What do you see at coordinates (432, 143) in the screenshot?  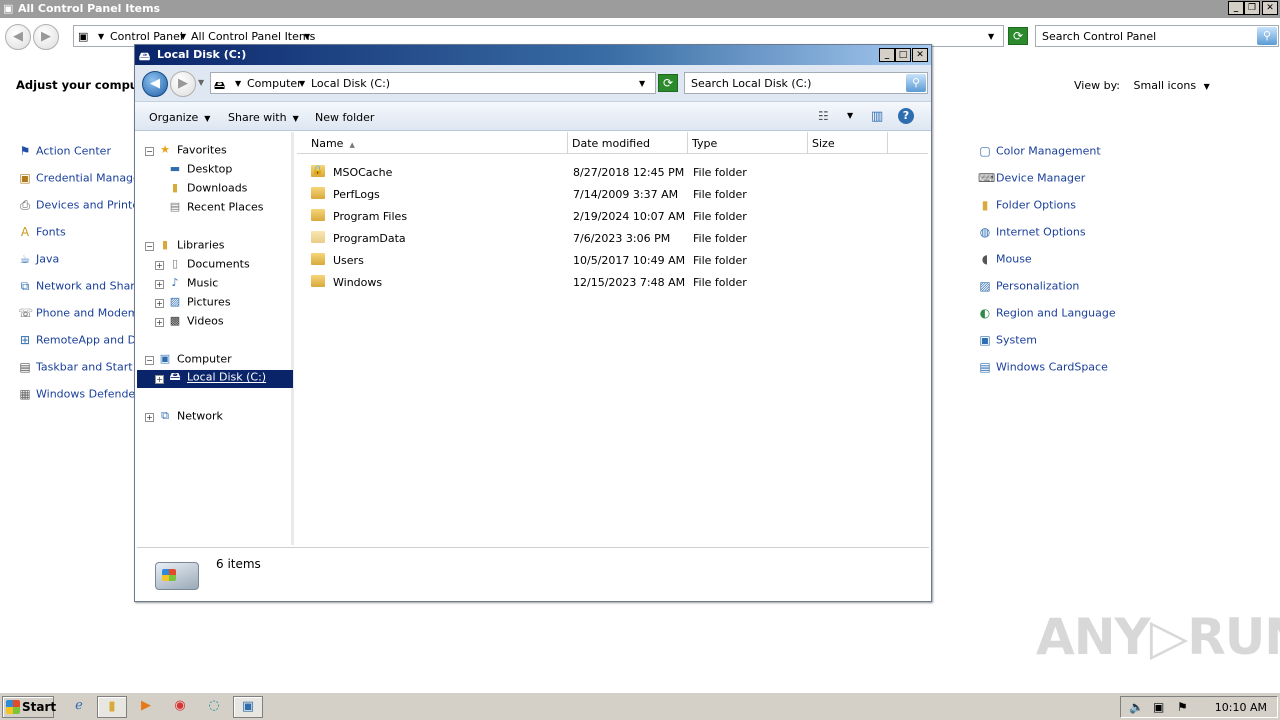 I see `column-header-name: Name ▲` at bounding box center [432, 143].